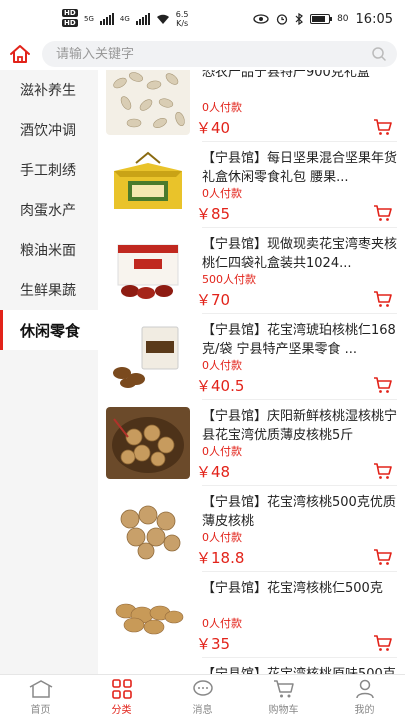  I want to click on tab-category: 分类, so click(121, 697).